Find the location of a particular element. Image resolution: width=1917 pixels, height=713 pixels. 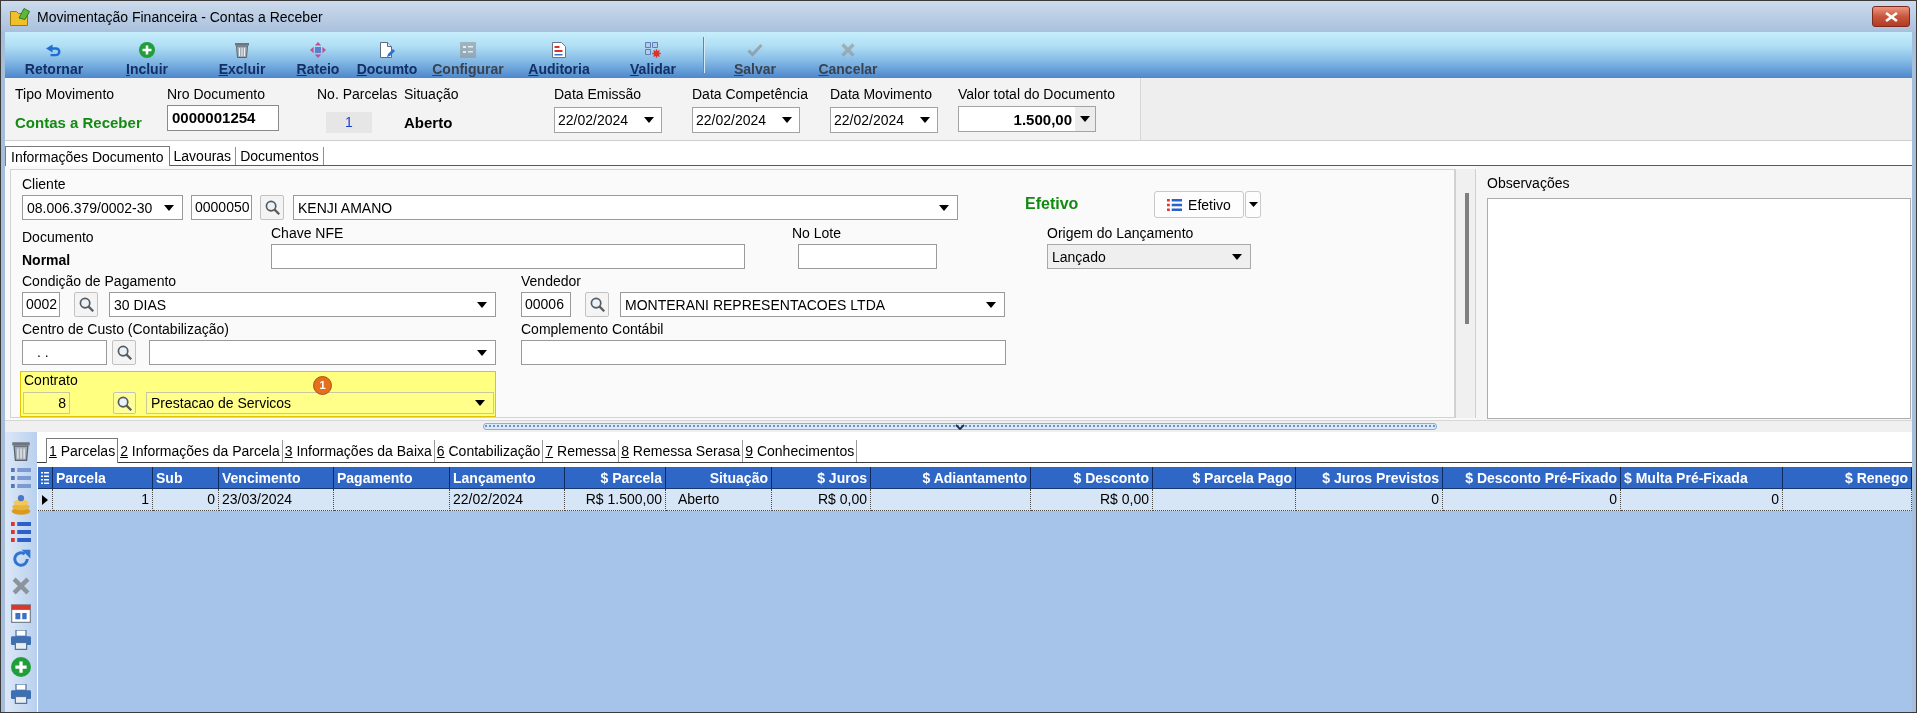

scrollbar-thumb is located at coordinates (1467, 258).